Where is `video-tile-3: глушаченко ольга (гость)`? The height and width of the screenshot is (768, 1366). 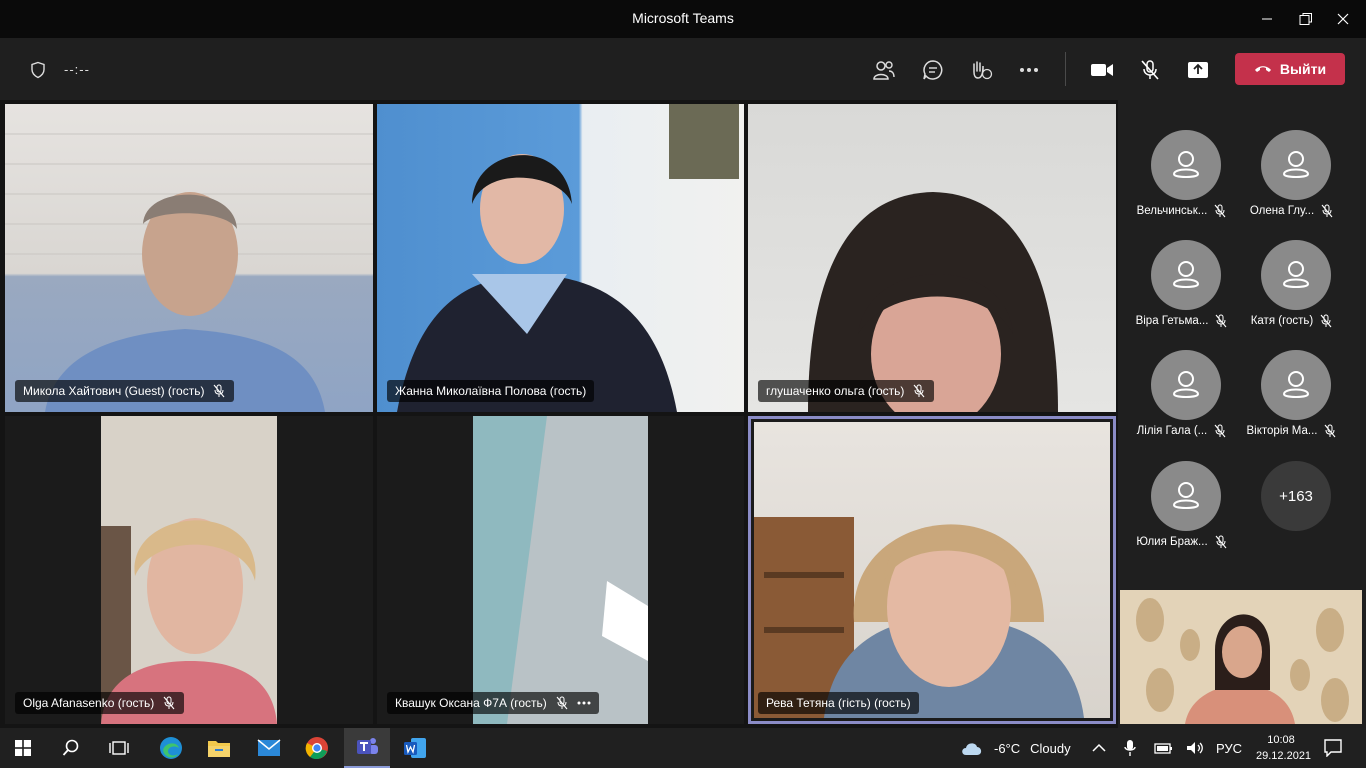 video-tile-3: глушаченко ольга (гость) is located at coordinates (932, 258).